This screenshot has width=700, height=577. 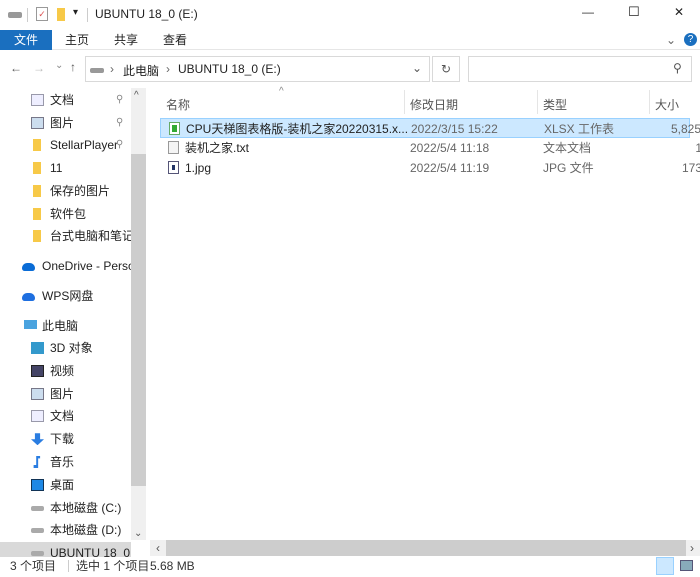 What do you see at coordinates (567, 148) in the screenshot?
I see `file-type: 文本文档` at bounding box center [567, 148].